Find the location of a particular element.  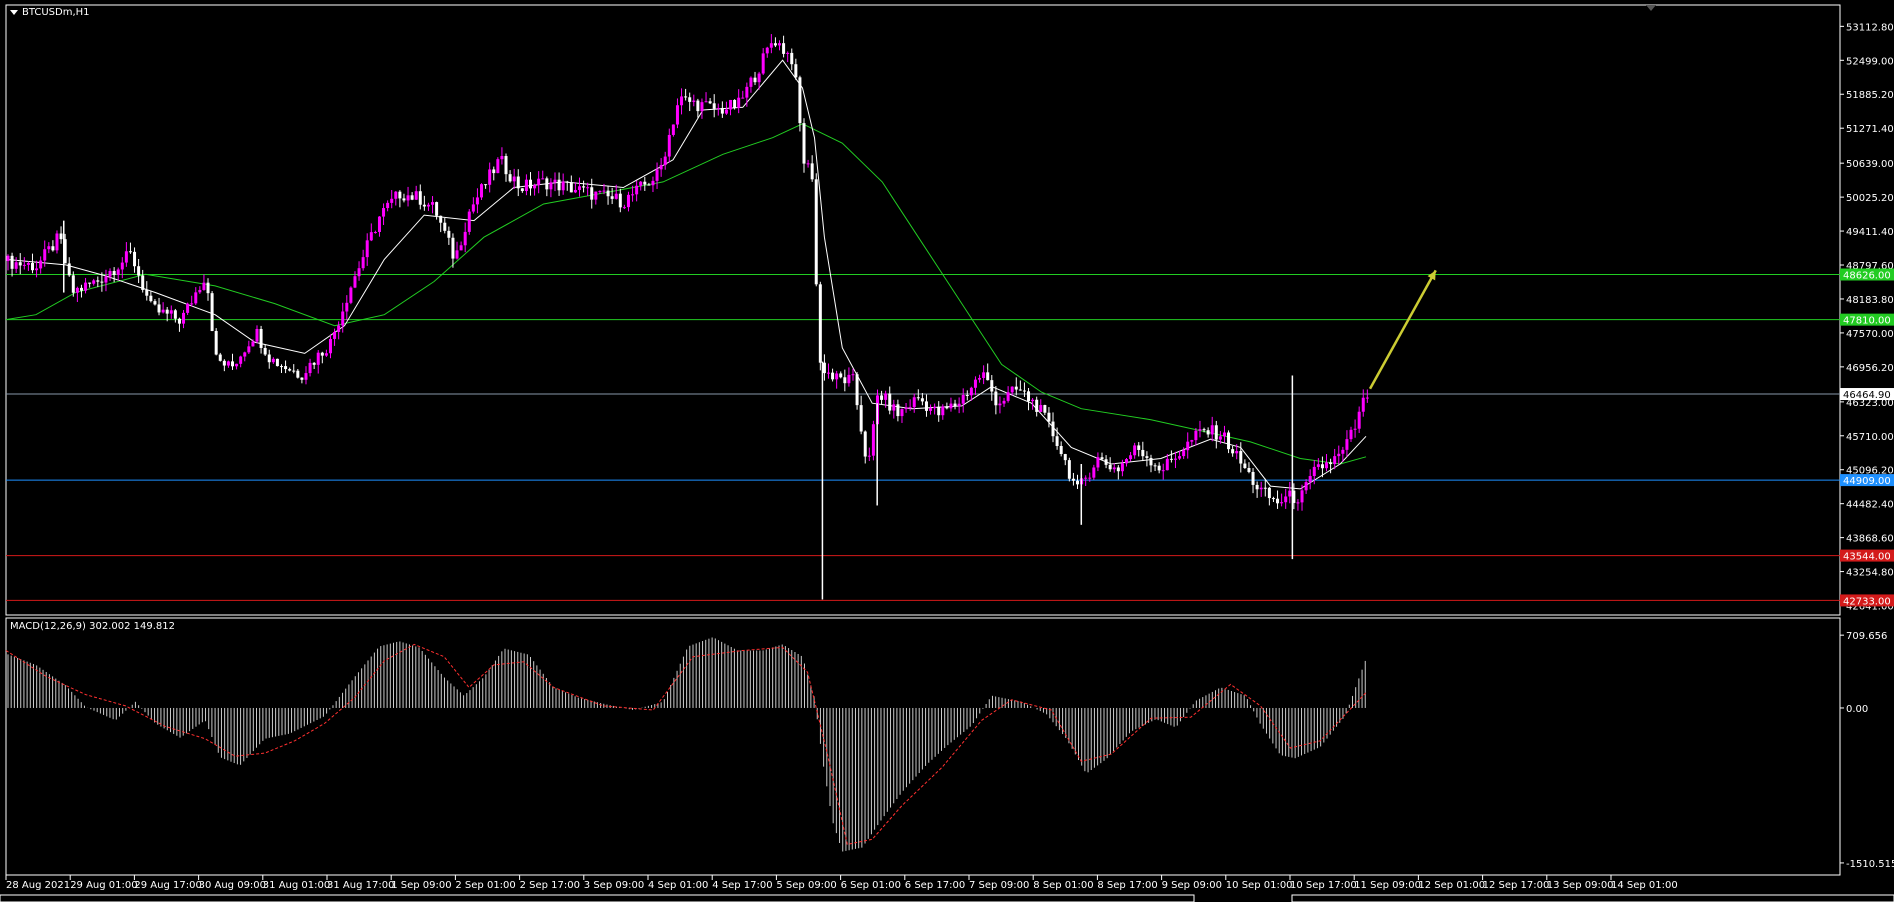

price-tick-label: 48183.80 is located at coordinates (1870, 300).